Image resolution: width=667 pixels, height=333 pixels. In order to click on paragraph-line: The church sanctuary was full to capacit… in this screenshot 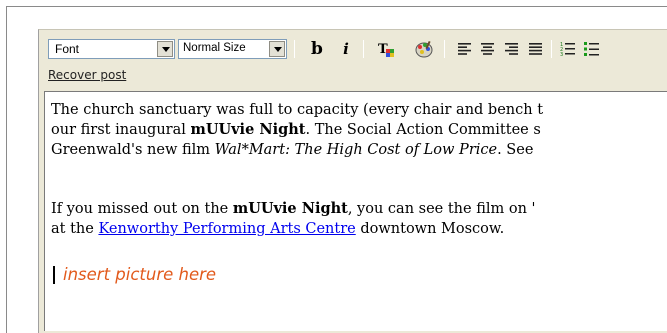, I will do `click(297, 110)`.